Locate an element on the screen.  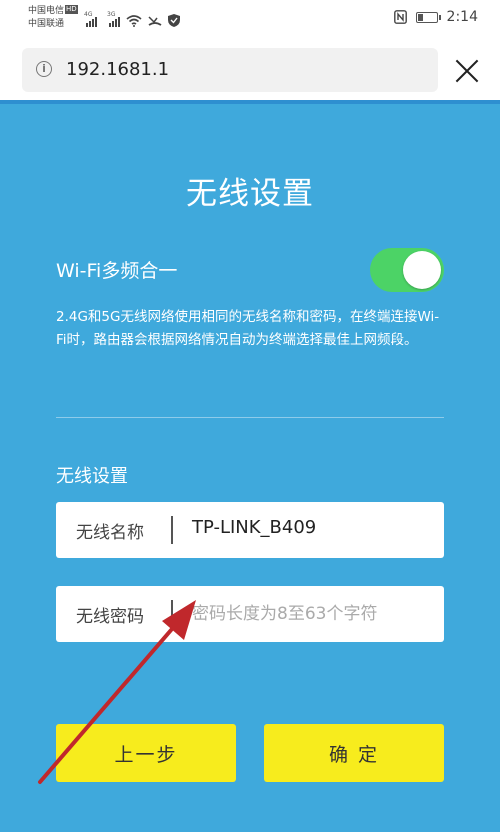
toggle-knob is located at coordinates (422, 270).